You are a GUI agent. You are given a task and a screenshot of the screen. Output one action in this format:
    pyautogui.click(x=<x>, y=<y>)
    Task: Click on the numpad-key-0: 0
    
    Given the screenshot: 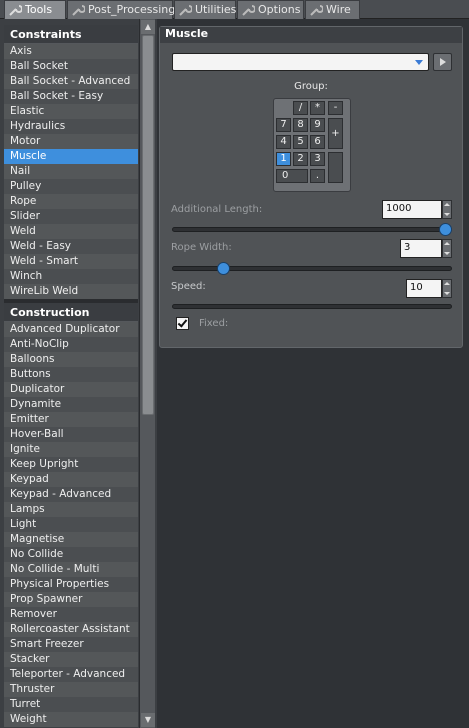 What is the action you would take?
    pyautogui.click(x=292, y=176)
    